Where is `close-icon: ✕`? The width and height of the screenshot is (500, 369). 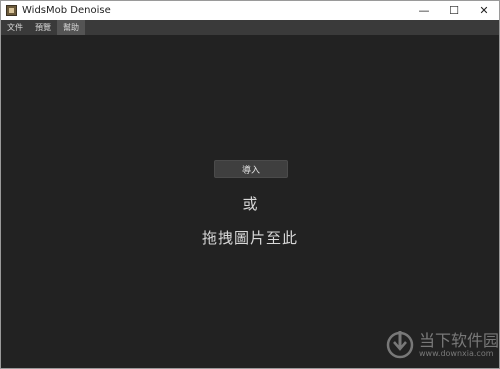 close-icon: ✕ is located at coordinates (484, 10).